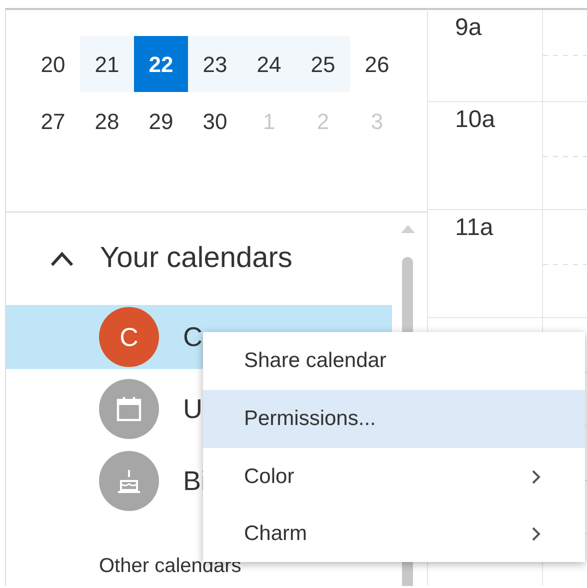 This screenshot has height=588, width=587. What do you see at coordinates (129, 337) in the screenshot?
I see `calendar-initial-avatar: C` at bounding box center [129, 337].